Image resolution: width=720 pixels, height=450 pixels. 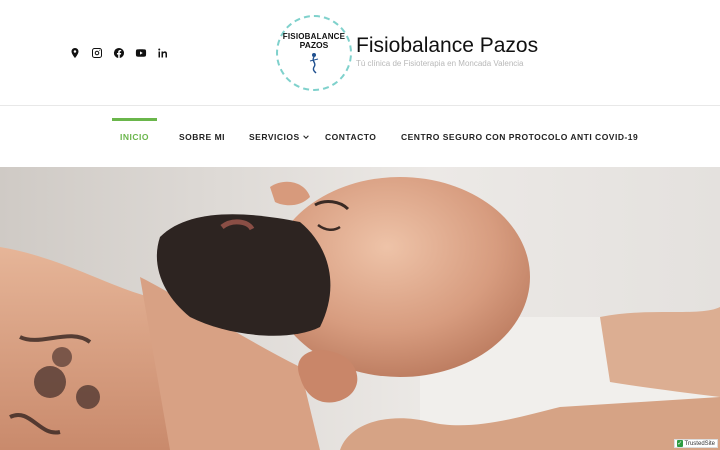 What do you see at coordinates (96, 52) in the screenshot?
I see `instagram-icon` at bounding box center [96, 52].